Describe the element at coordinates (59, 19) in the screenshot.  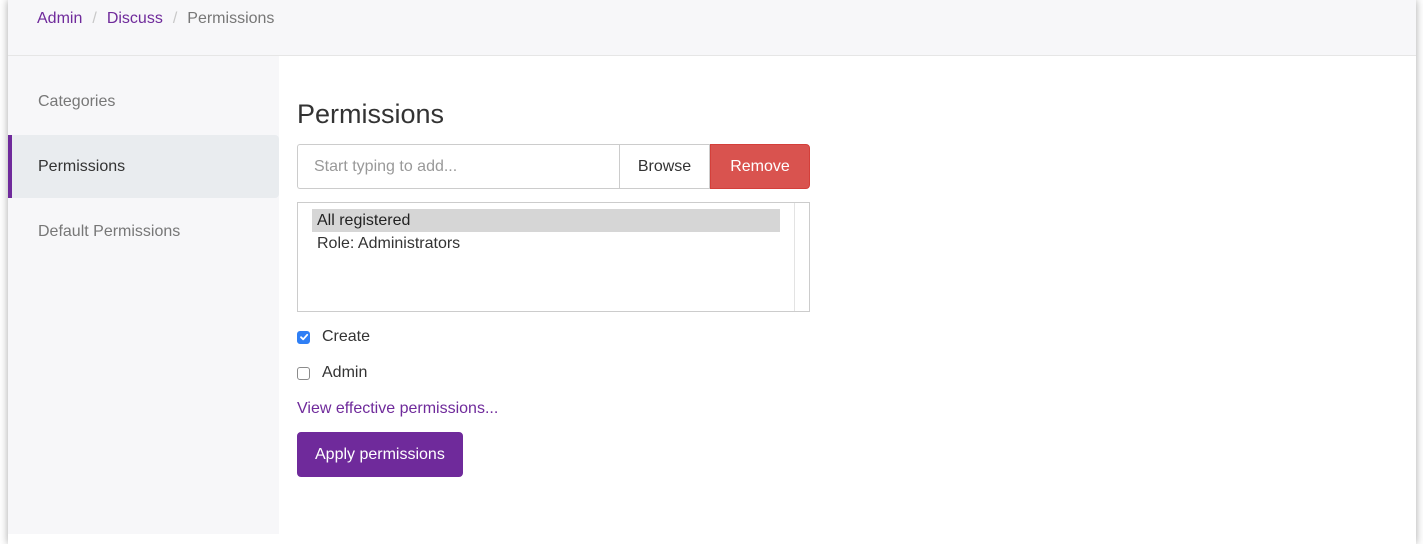
I see `breadcrumb-link-admin: Admin` at that location.